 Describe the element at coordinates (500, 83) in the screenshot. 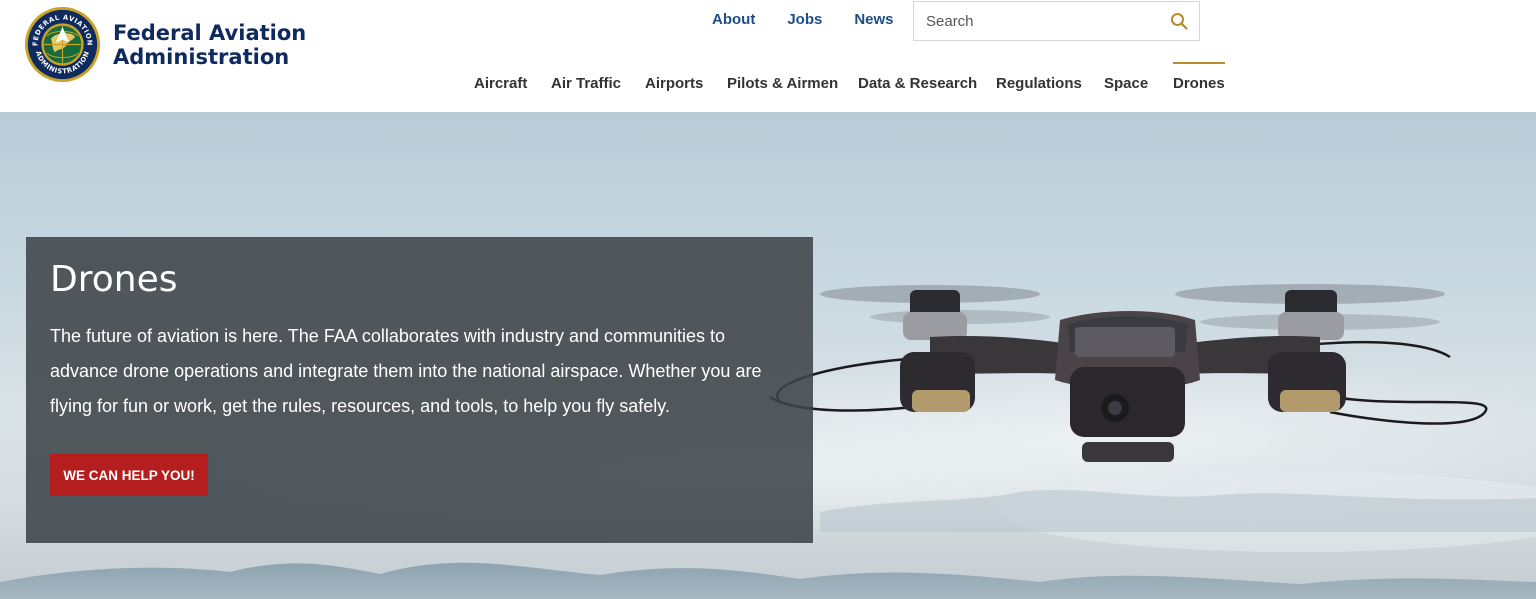

I see `nav-item-aircraft: Aircraft` at that location.